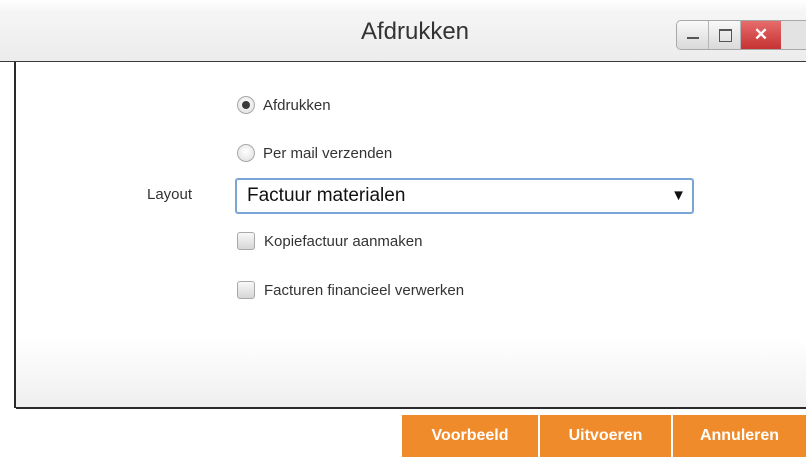  I want to click on chevron-down-icon: ▼, so click(678, 196).